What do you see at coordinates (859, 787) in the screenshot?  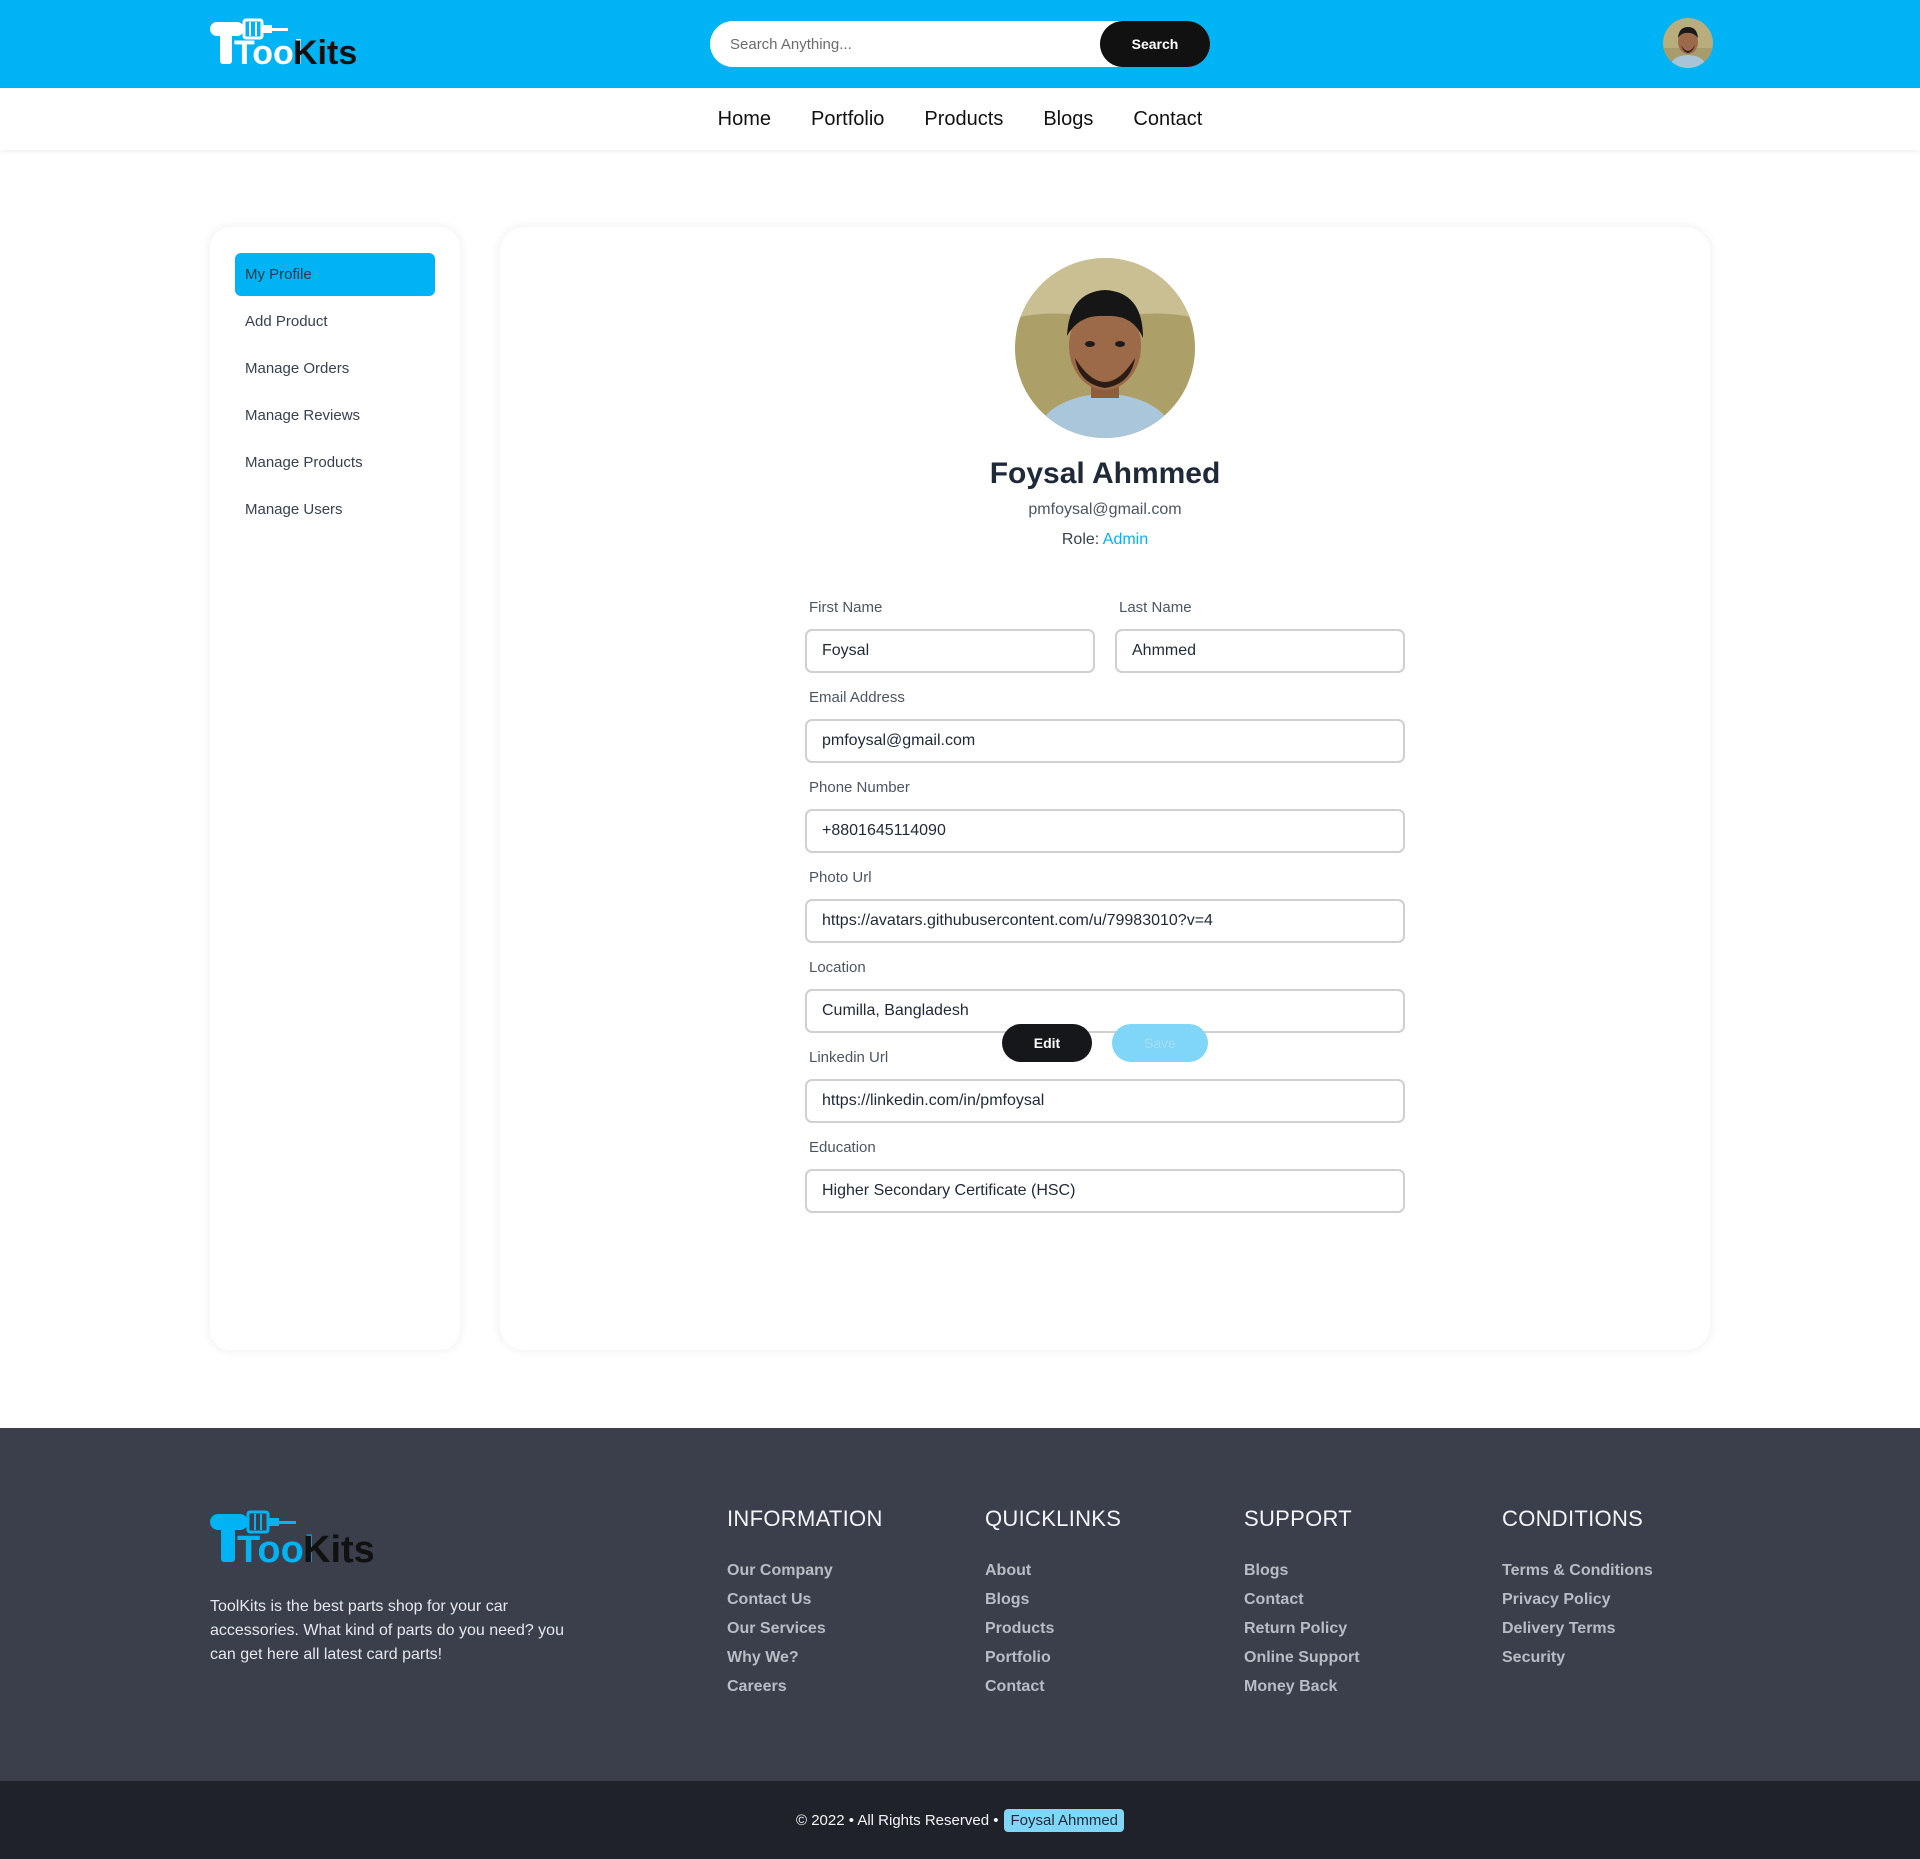 I see `phone-label: Phone Number` at bounding box center [859, 787].